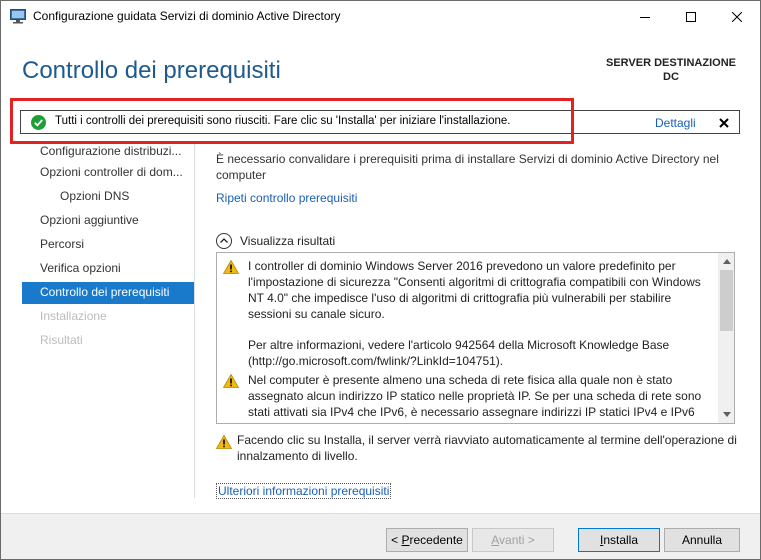 The height and width of the screenshot is (560, 761). I want to click on scroll-down-arrow-icon, so click(726, 414).